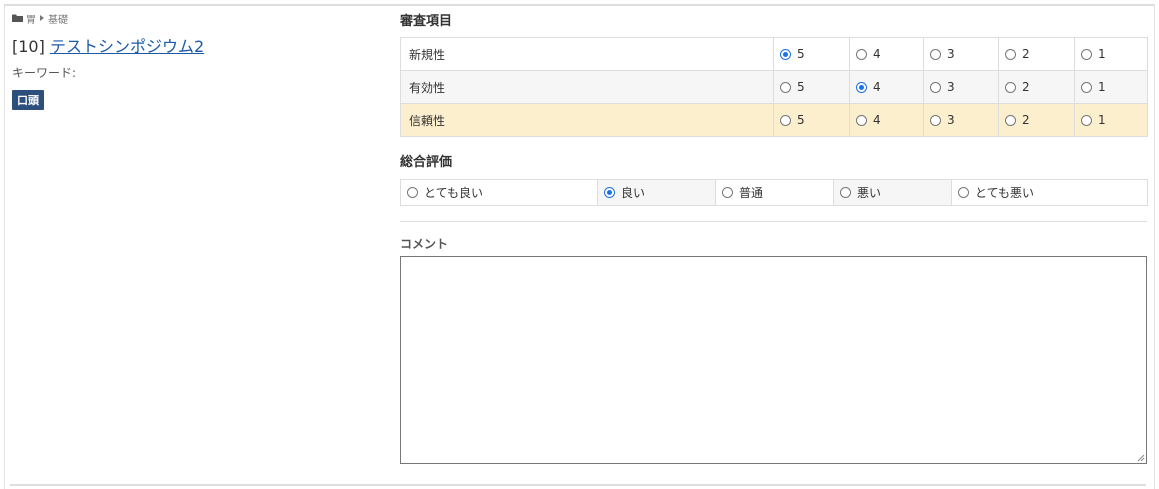  What do you see at coordinates (587, 54) in the screenshot?
I see `criteria-label: 新規性` at bounding box center [587, 54].